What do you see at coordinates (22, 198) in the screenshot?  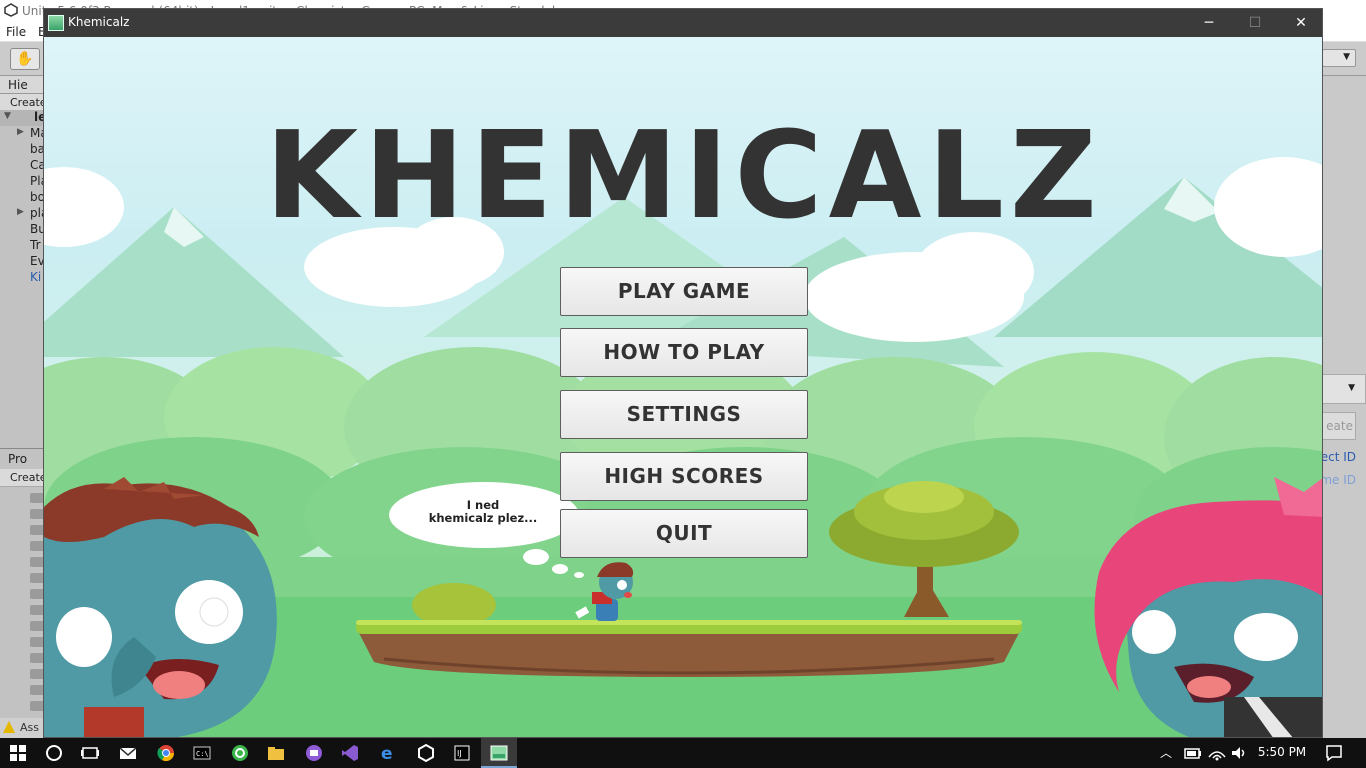 I see `hierarchy-item: bo` at bounding box center [22, 198].